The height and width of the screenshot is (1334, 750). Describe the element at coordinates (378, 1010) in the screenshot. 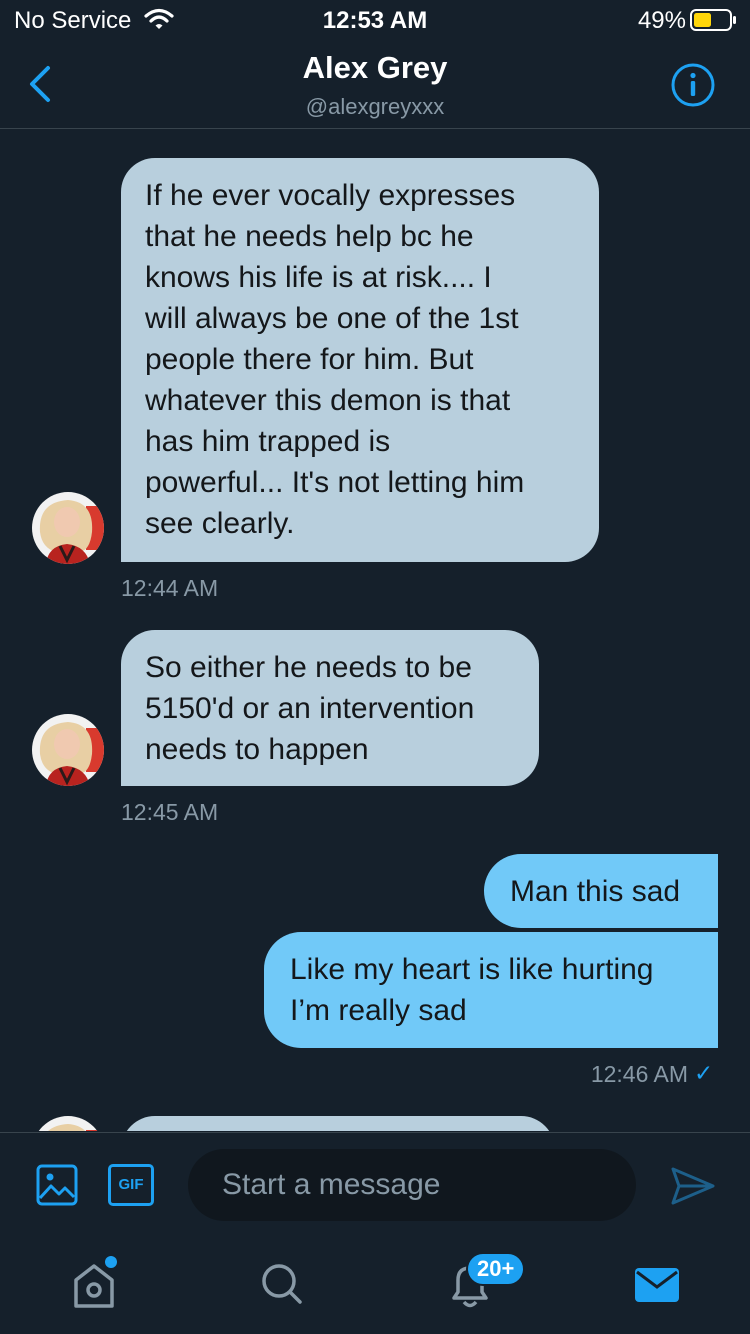

I see `message-line: I’m really sad` at that location.